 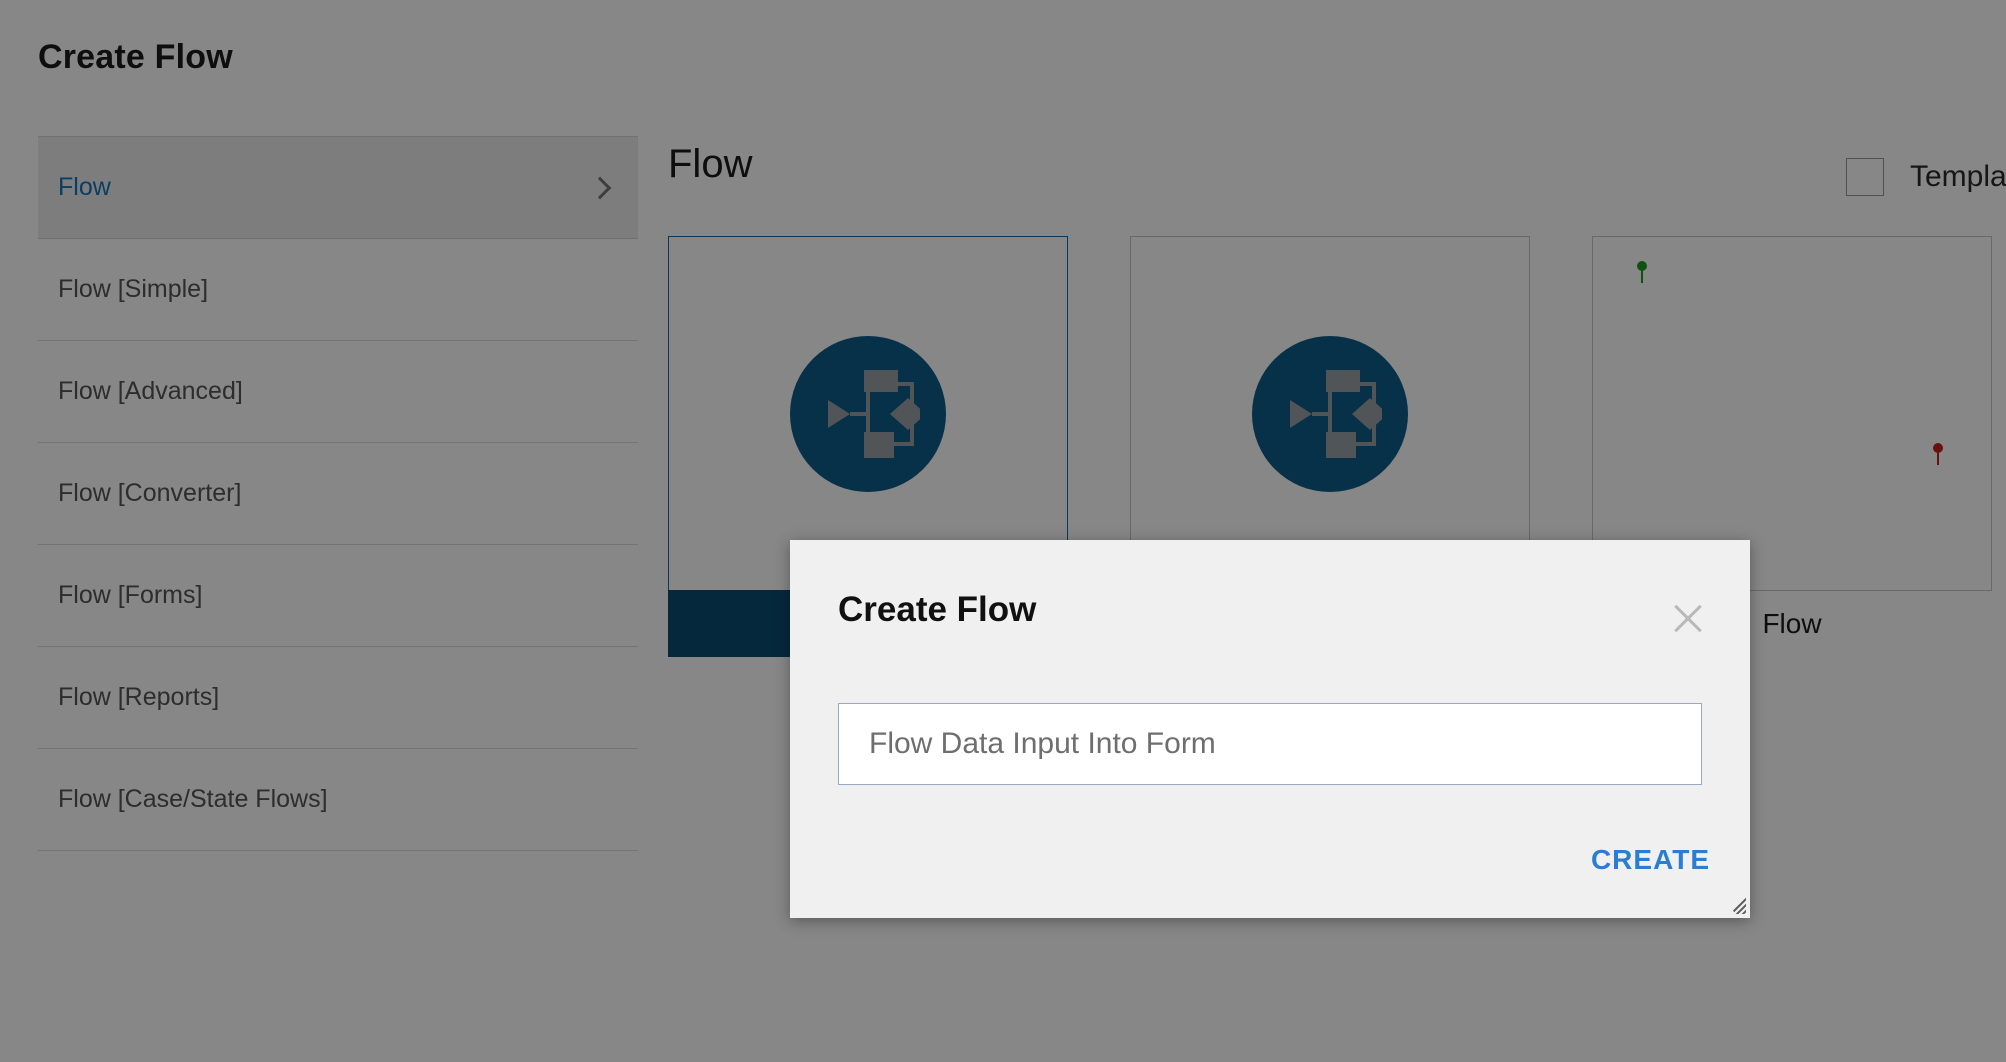 I want to click on flow-name-input, so click(x=1270, y=744).